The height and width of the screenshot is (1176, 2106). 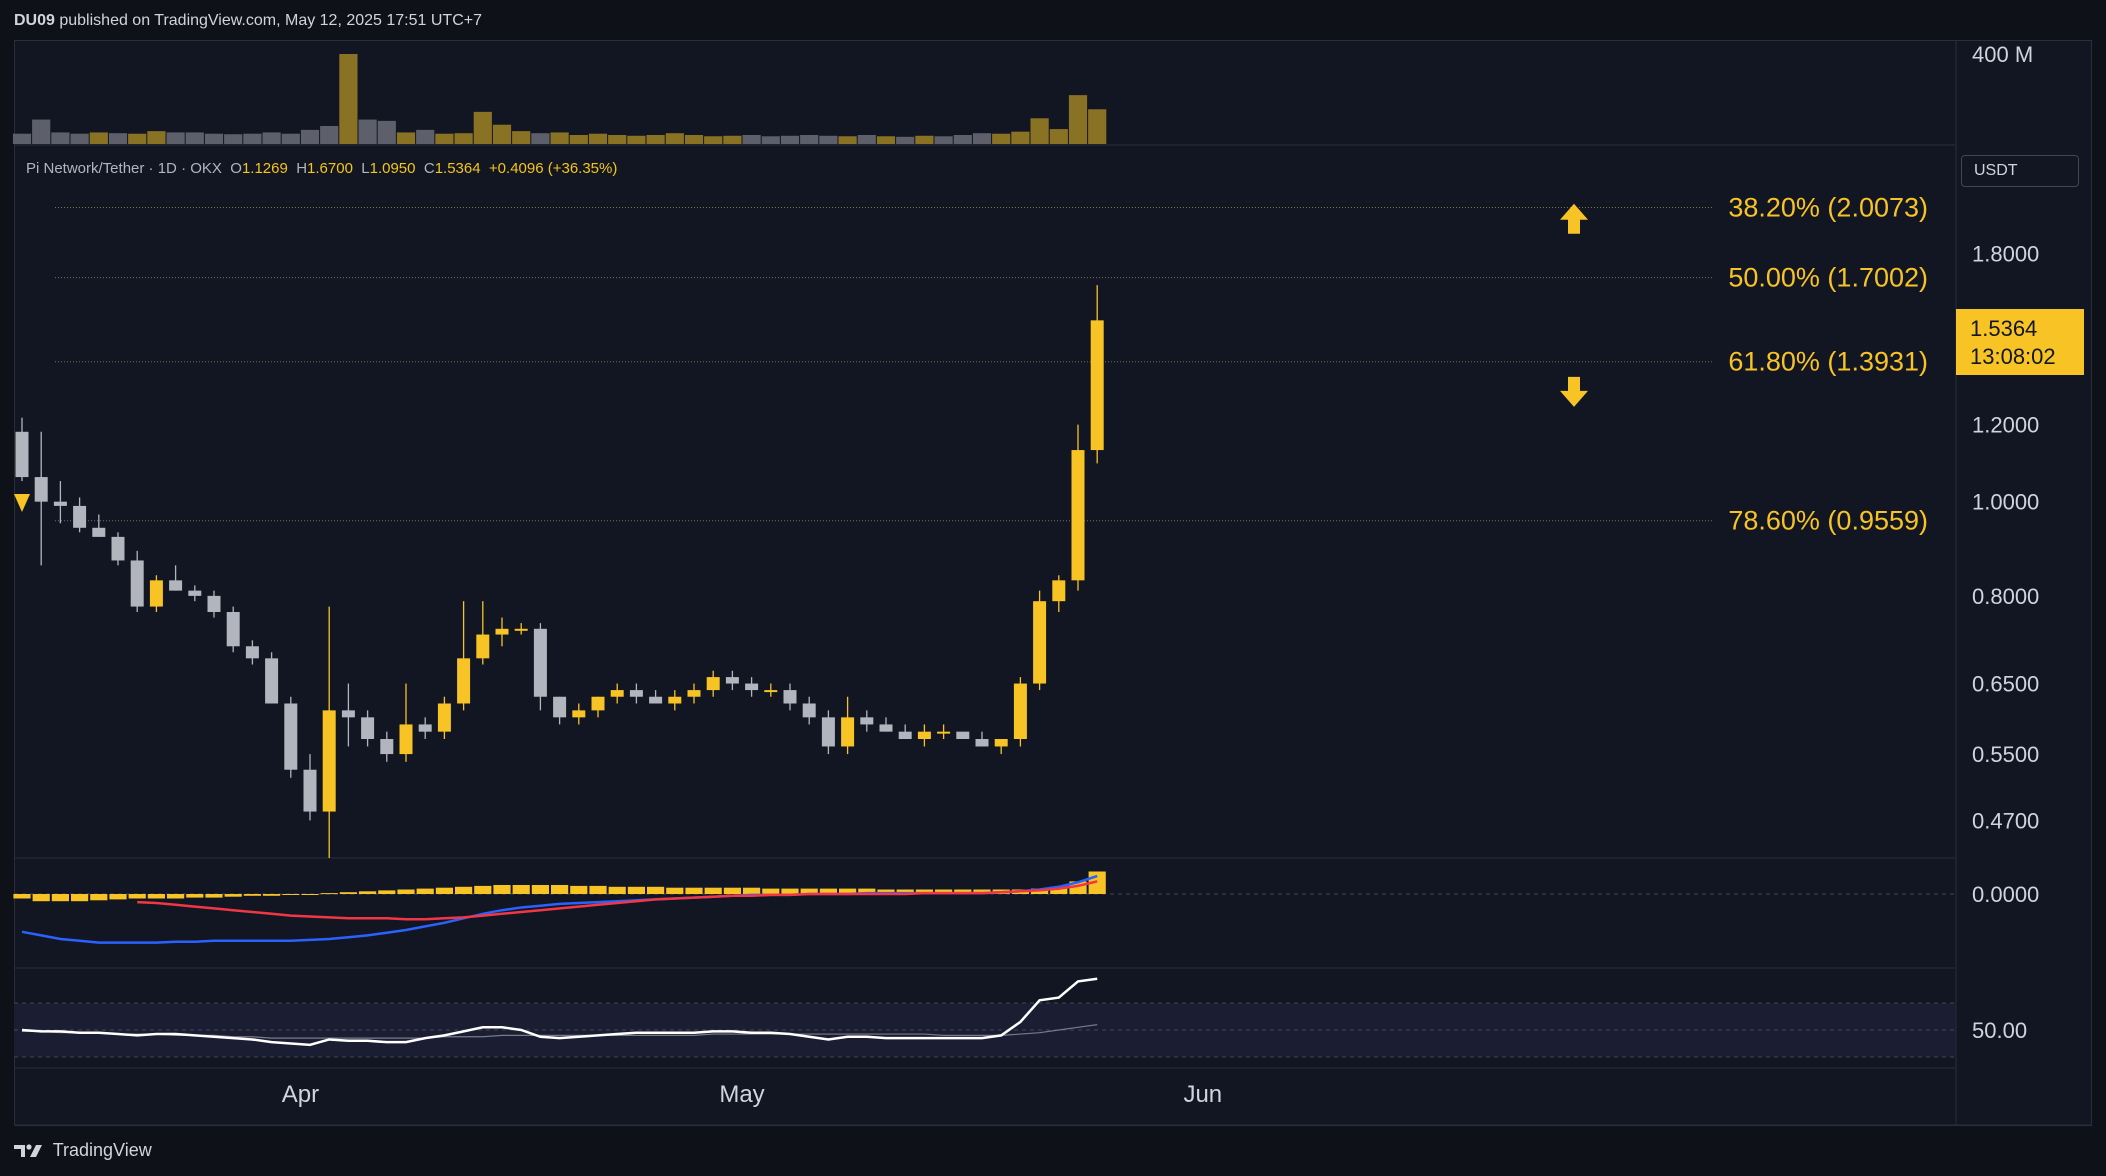 I want to click on last-price-tag: 1.5364 13:08:02, so click(x=2020, y=342).